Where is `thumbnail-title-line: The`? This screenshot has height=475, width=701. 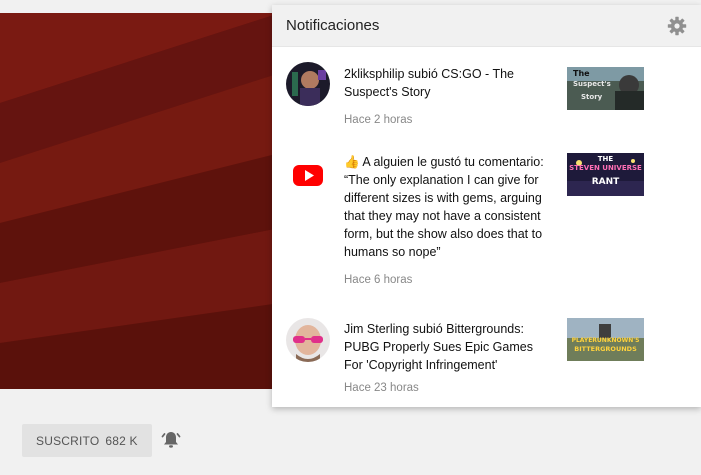 thumbnail-title-line: The is located at coordinates (581, 73).